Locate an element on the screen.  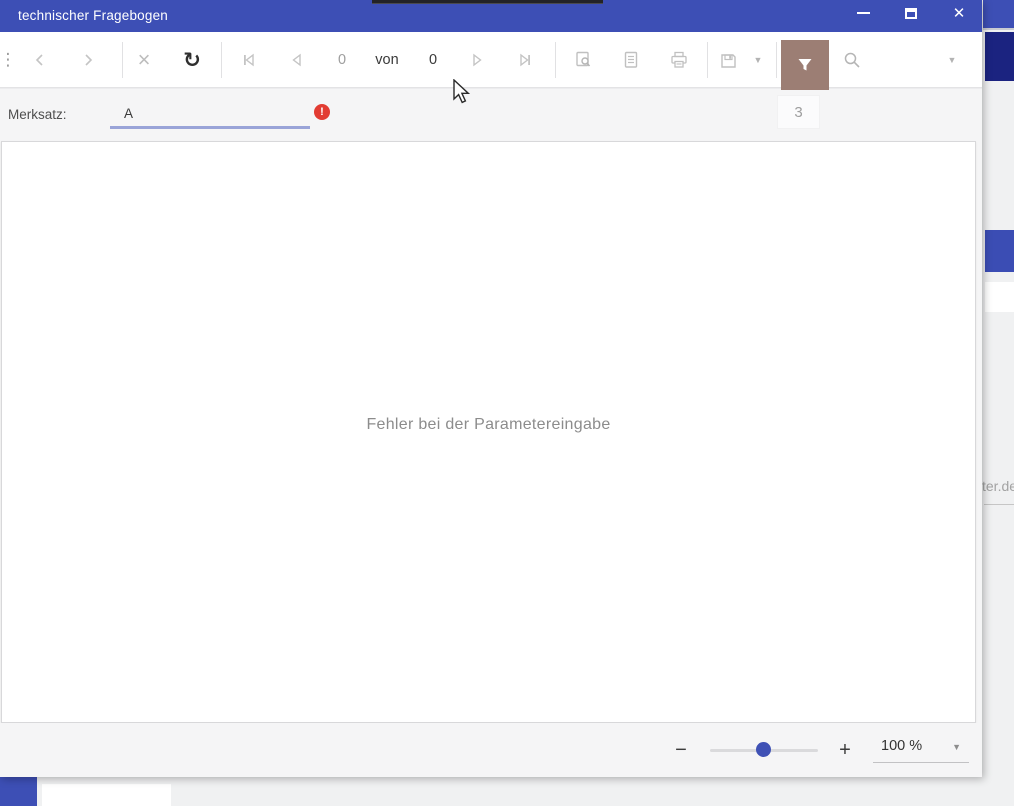
export-document-button is located at coordinates (631, 60).